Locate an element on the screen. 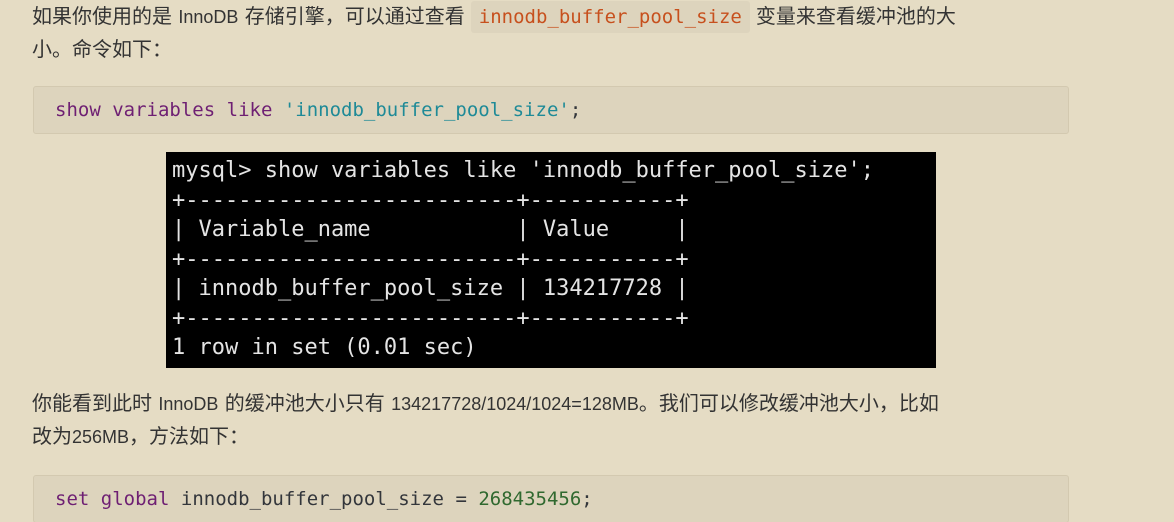 The image size is (1174, 522). keyword-variables: variables is located at coordinates (164, 110).